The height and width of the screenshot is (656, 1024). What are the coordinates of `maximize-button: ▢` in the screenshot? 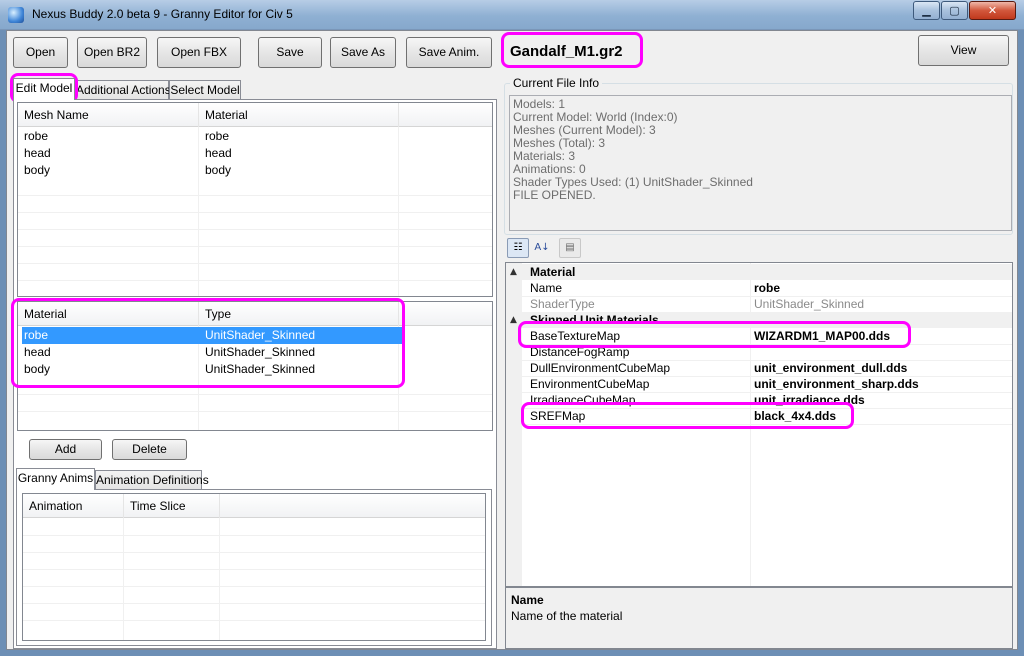 It's located at (954, 10).